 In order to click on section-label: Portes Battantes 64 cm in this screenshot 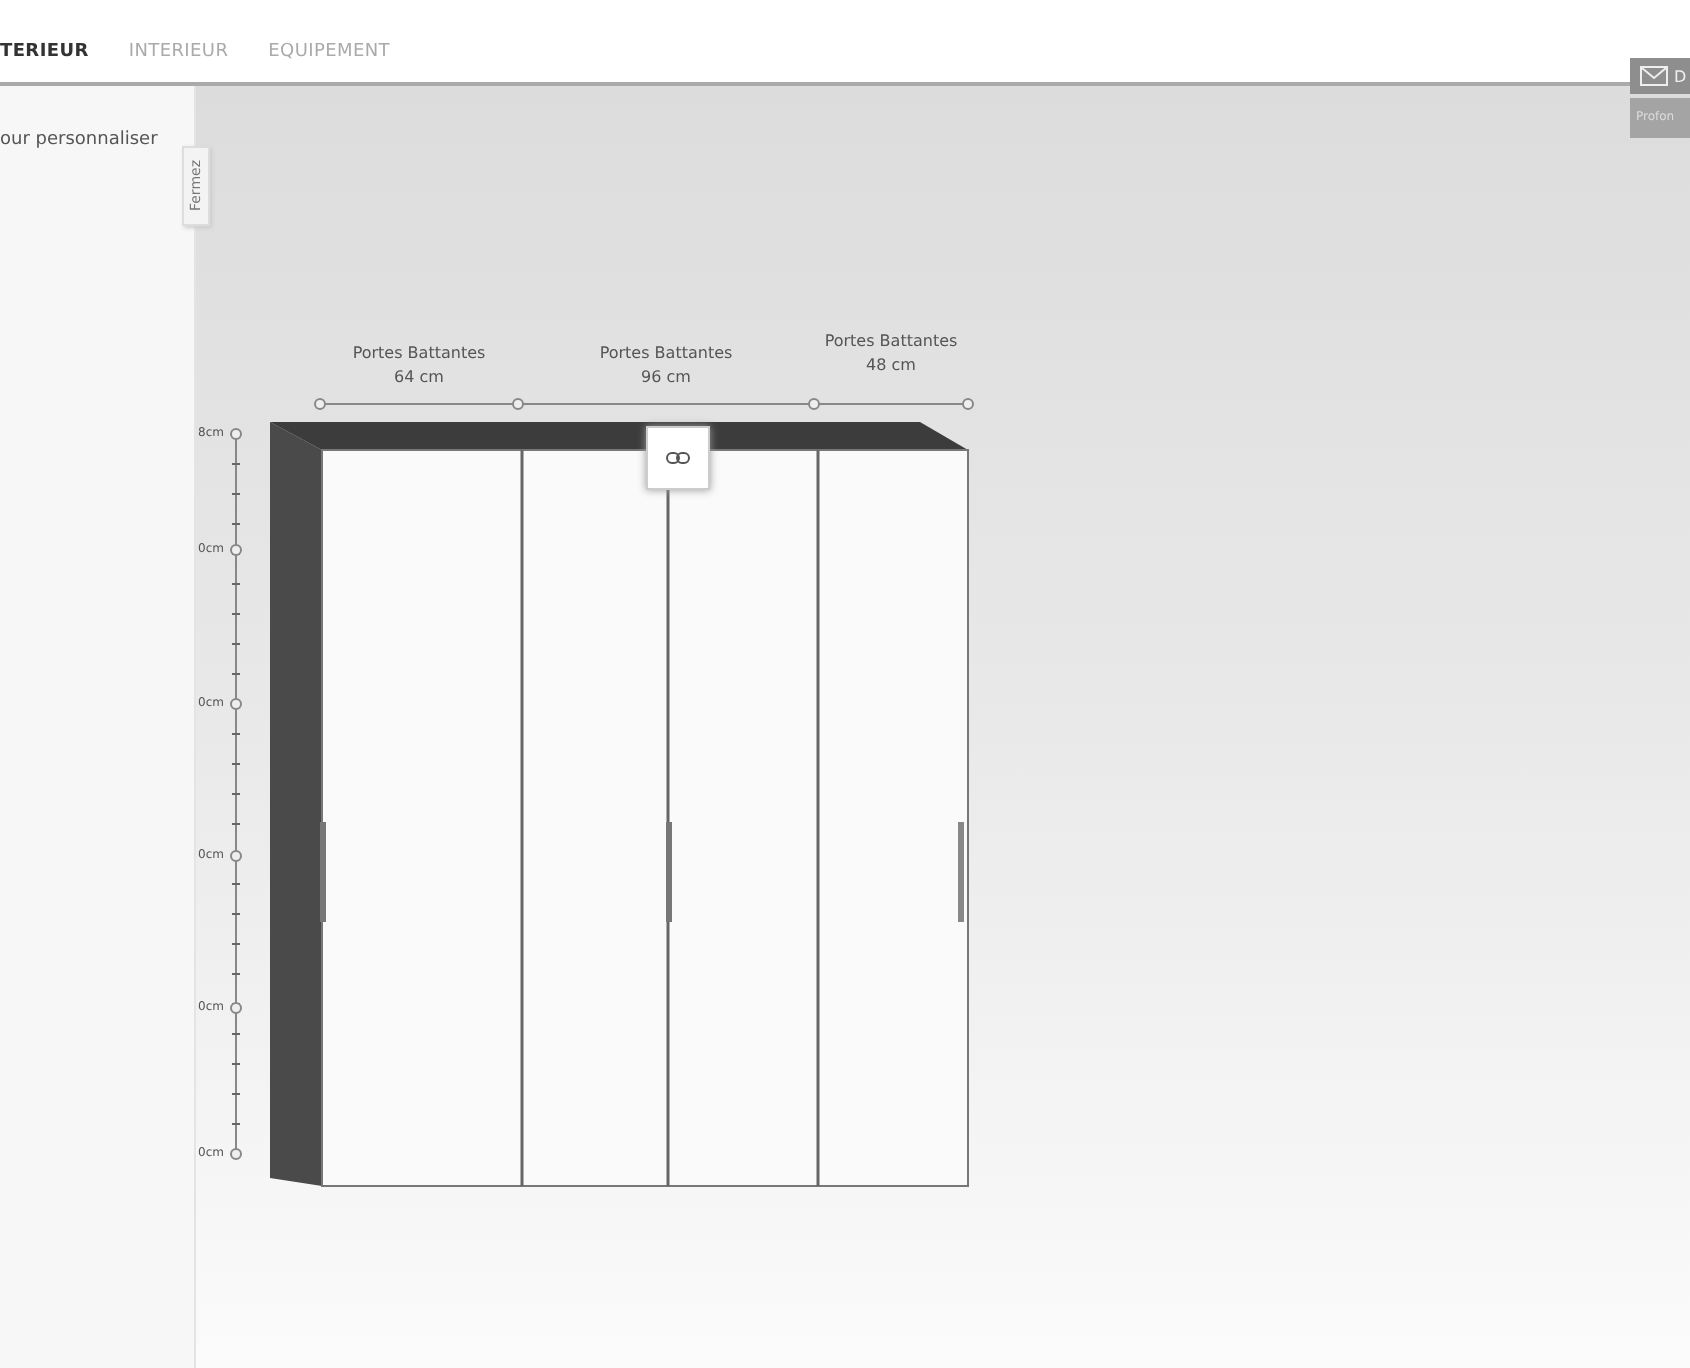, I will do `click(419, 366)`.